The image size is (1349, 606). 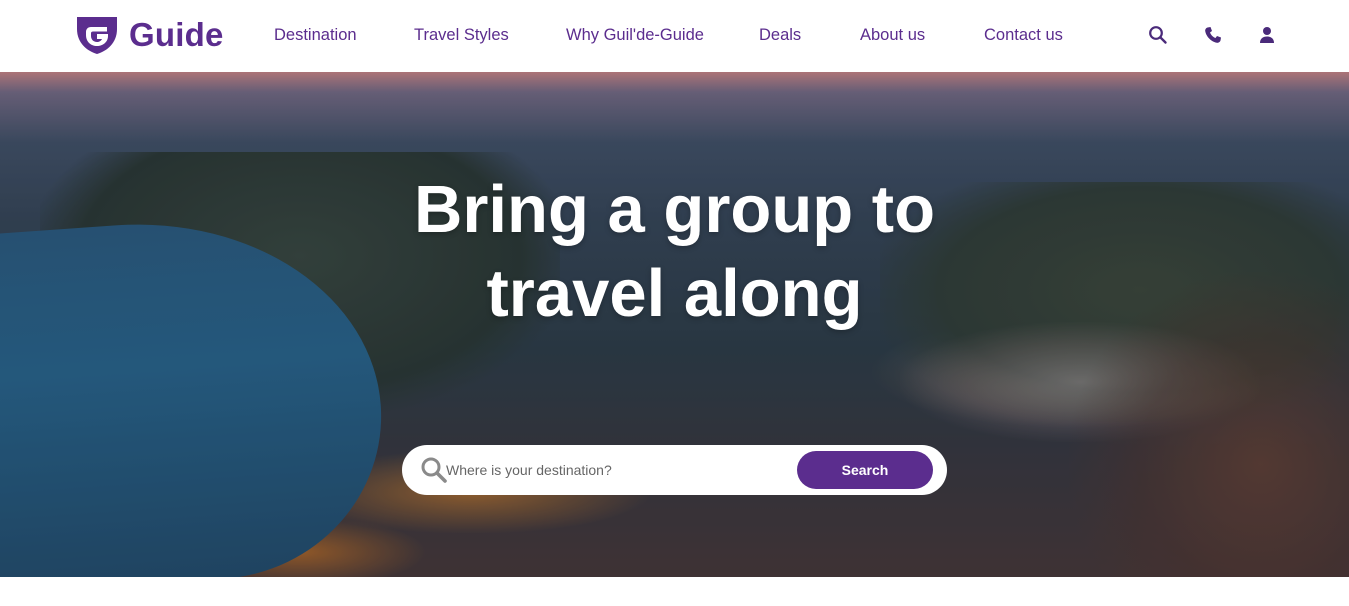 What do you see at coordinates (616, 470) in the screenshot?
I see `destination-search-input` at bounding box center [616, 470].